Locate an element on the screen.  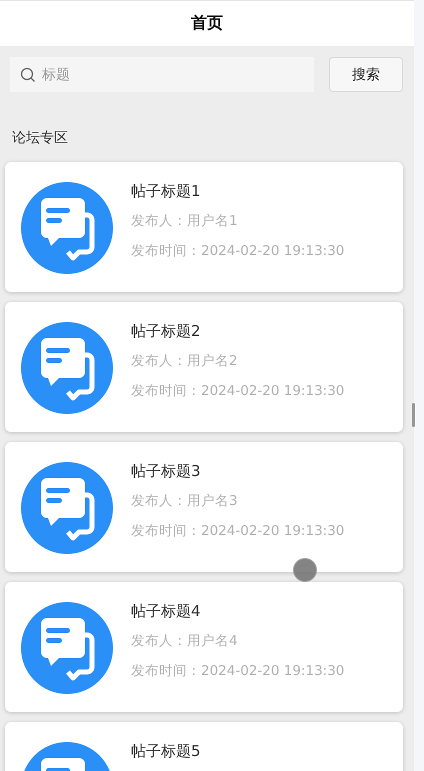
scrollbar-thumb is located at coordinates (413, 415).